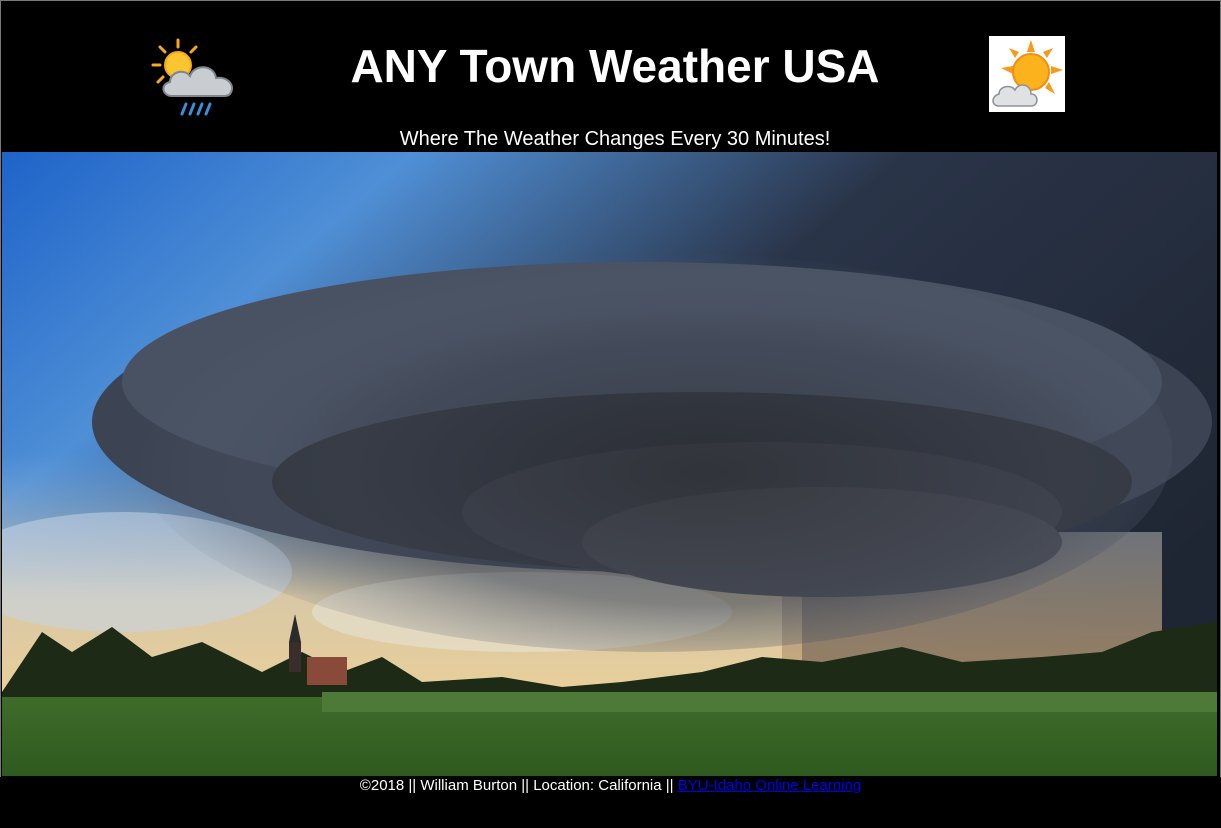  I want to click on sun-behind-cloud-icon, so click(1027, 74).